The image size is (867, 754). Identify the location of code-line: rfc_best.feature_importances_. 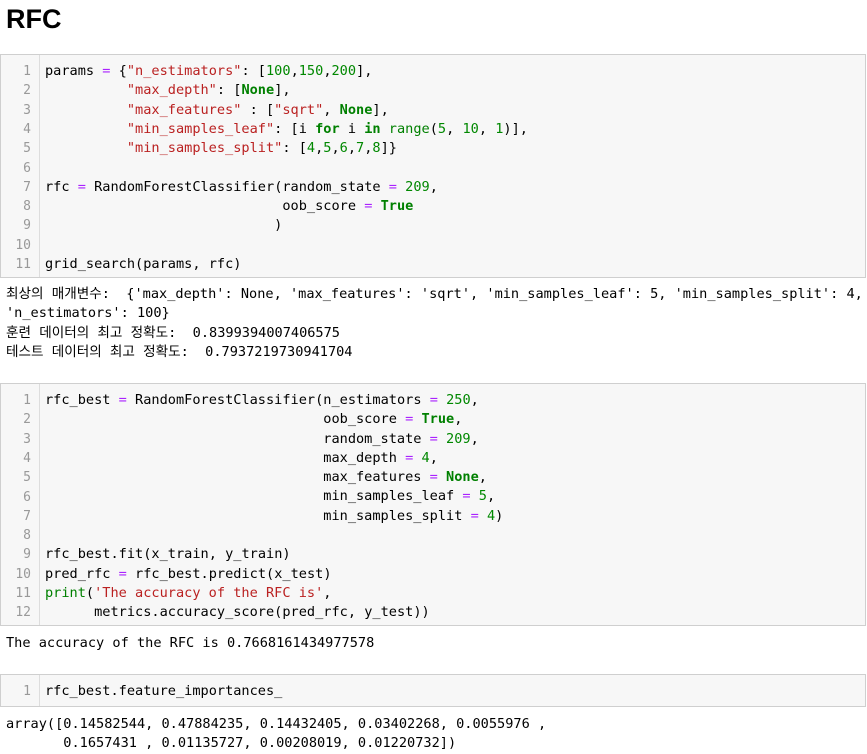
(164, 691).